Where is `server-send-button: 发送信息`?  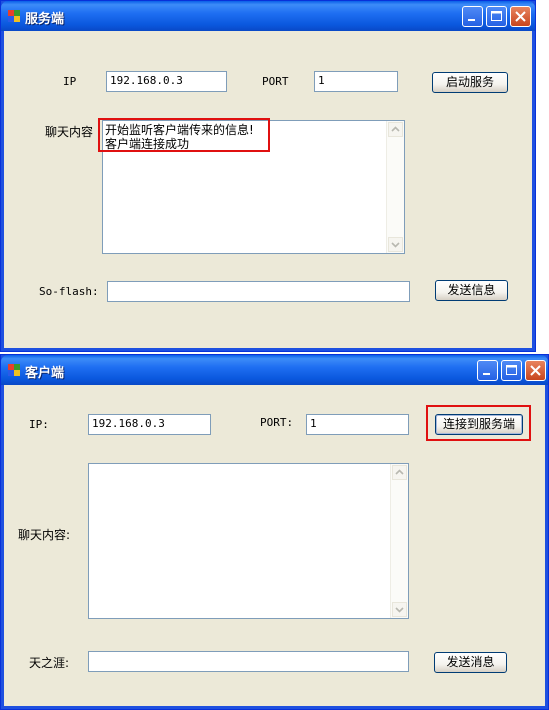 server-send-button: 发送信息 is located at coordinates (471, 290).